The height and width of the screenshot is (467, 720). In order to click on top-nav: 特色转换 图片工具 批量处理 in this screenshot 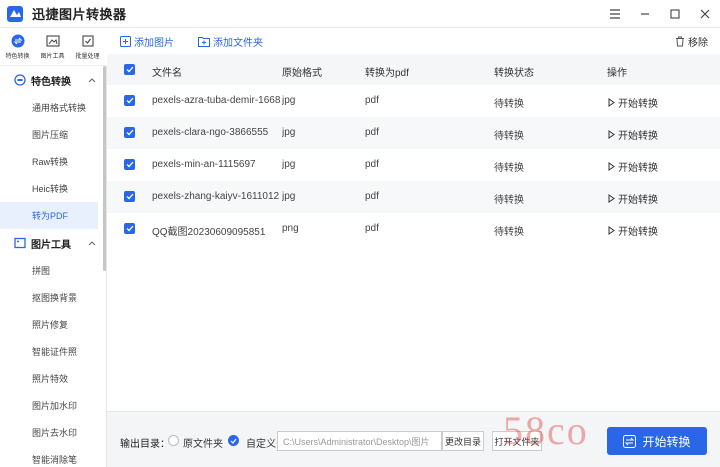, I will do `click(53, 47)`.